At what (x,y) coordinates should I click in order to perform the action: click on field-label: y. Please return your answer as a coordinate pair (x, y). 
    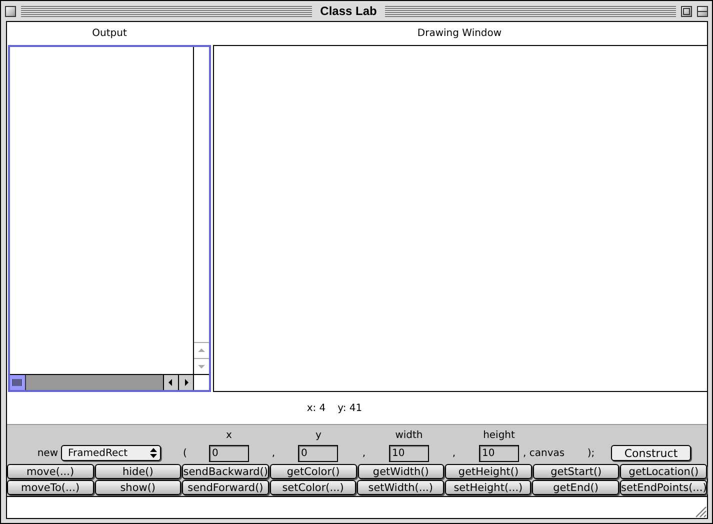
    Looking at the image, I should click on (318, 435).